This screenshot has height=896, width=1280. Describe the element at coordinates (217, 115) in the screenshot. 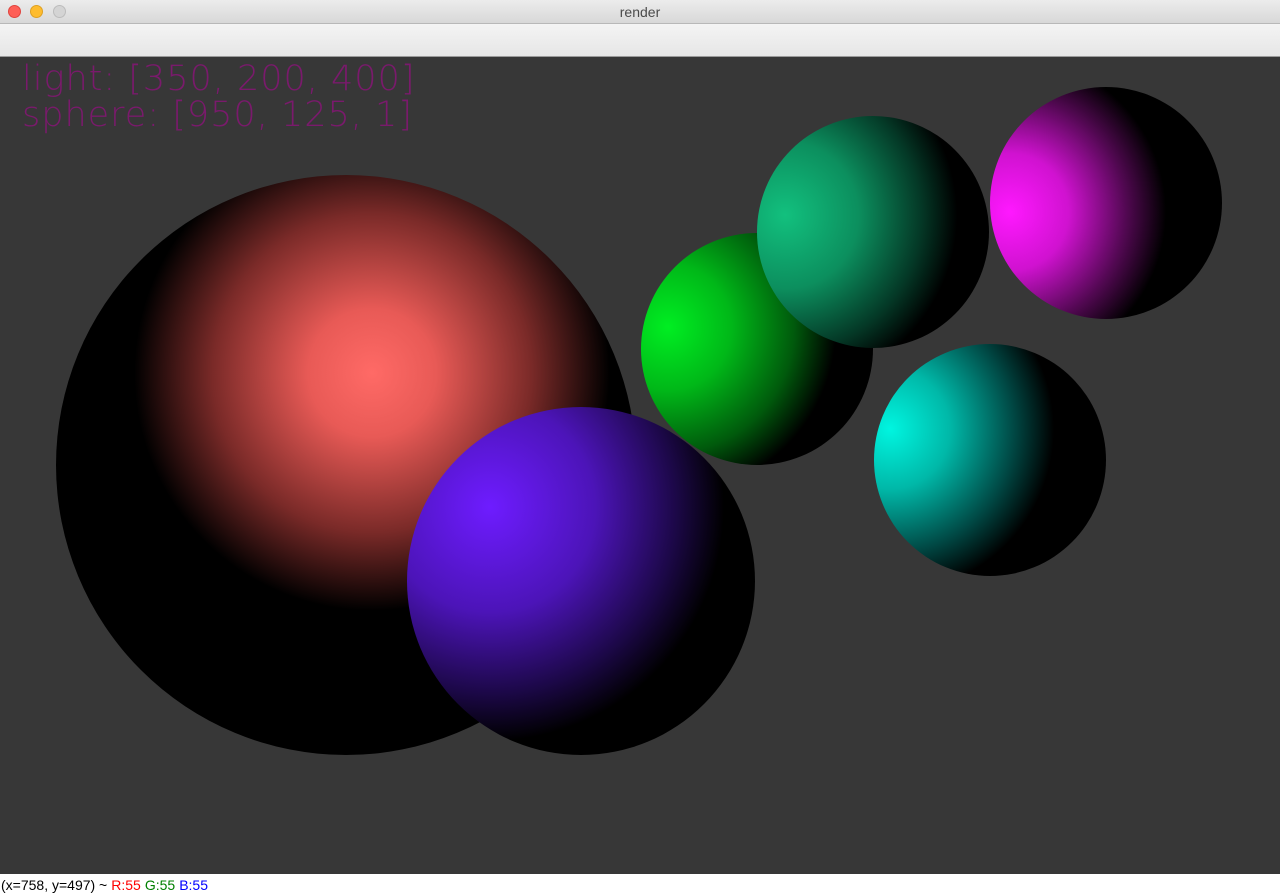

I see `sphere-position-label: sphere: [950, 125, 1]` at that location.